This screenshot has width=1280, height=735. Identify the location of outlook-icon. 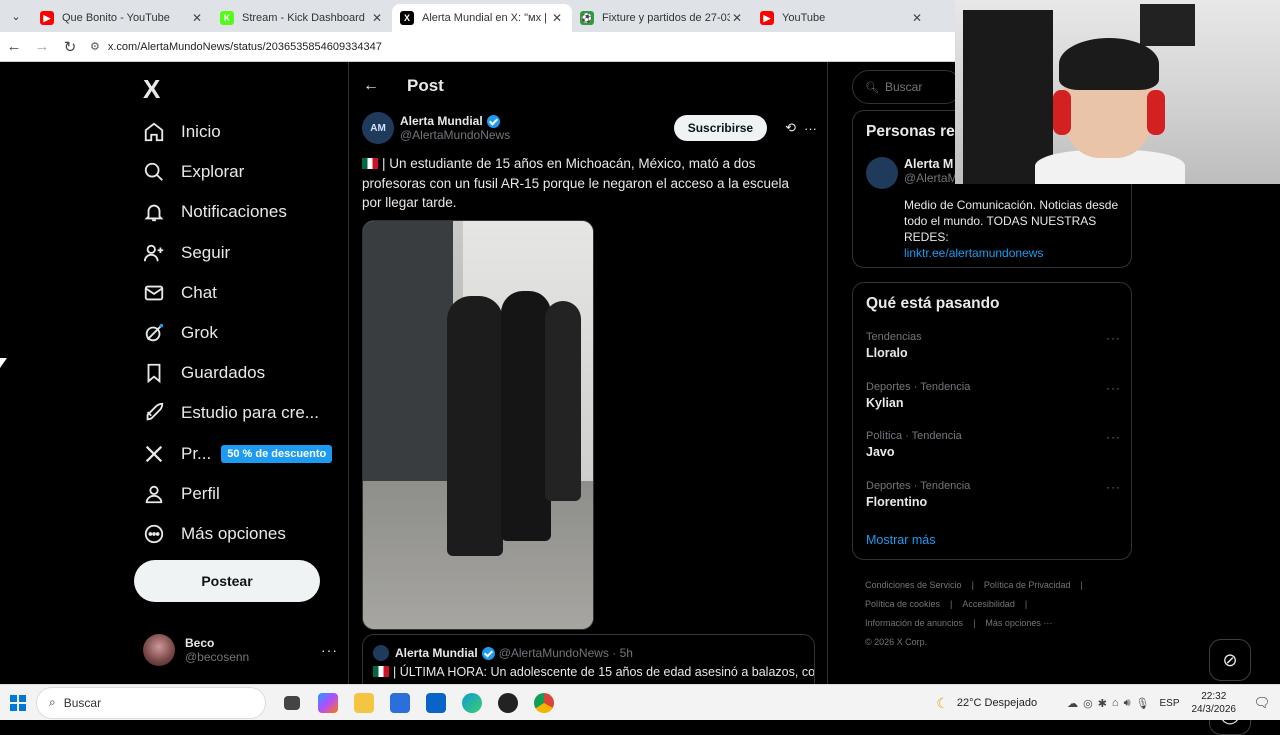
(436, 703).